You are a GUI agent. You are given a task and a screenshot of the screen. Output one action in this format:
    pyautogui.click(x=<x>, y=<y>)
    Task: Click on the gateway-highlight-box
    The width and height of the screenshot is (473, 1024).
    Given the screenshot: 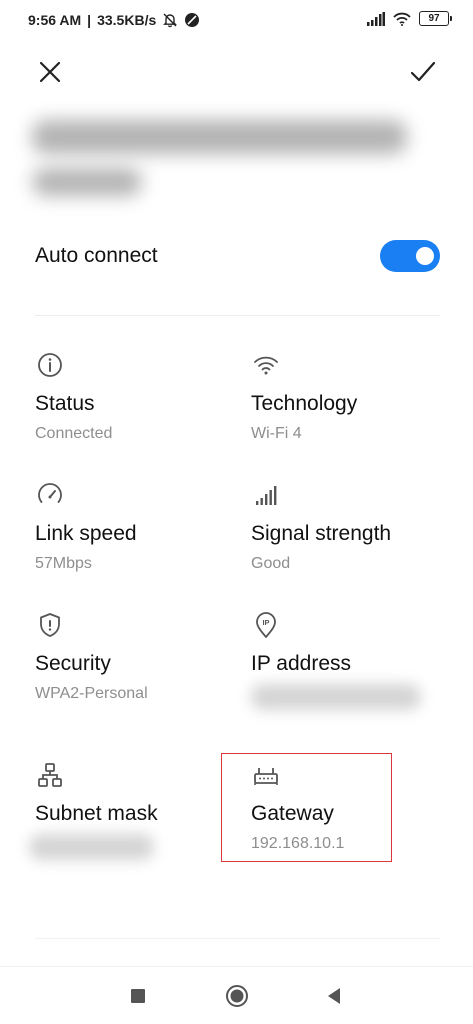 What is the action you would take?
    pyautogui.click(x=306, y=807)
    